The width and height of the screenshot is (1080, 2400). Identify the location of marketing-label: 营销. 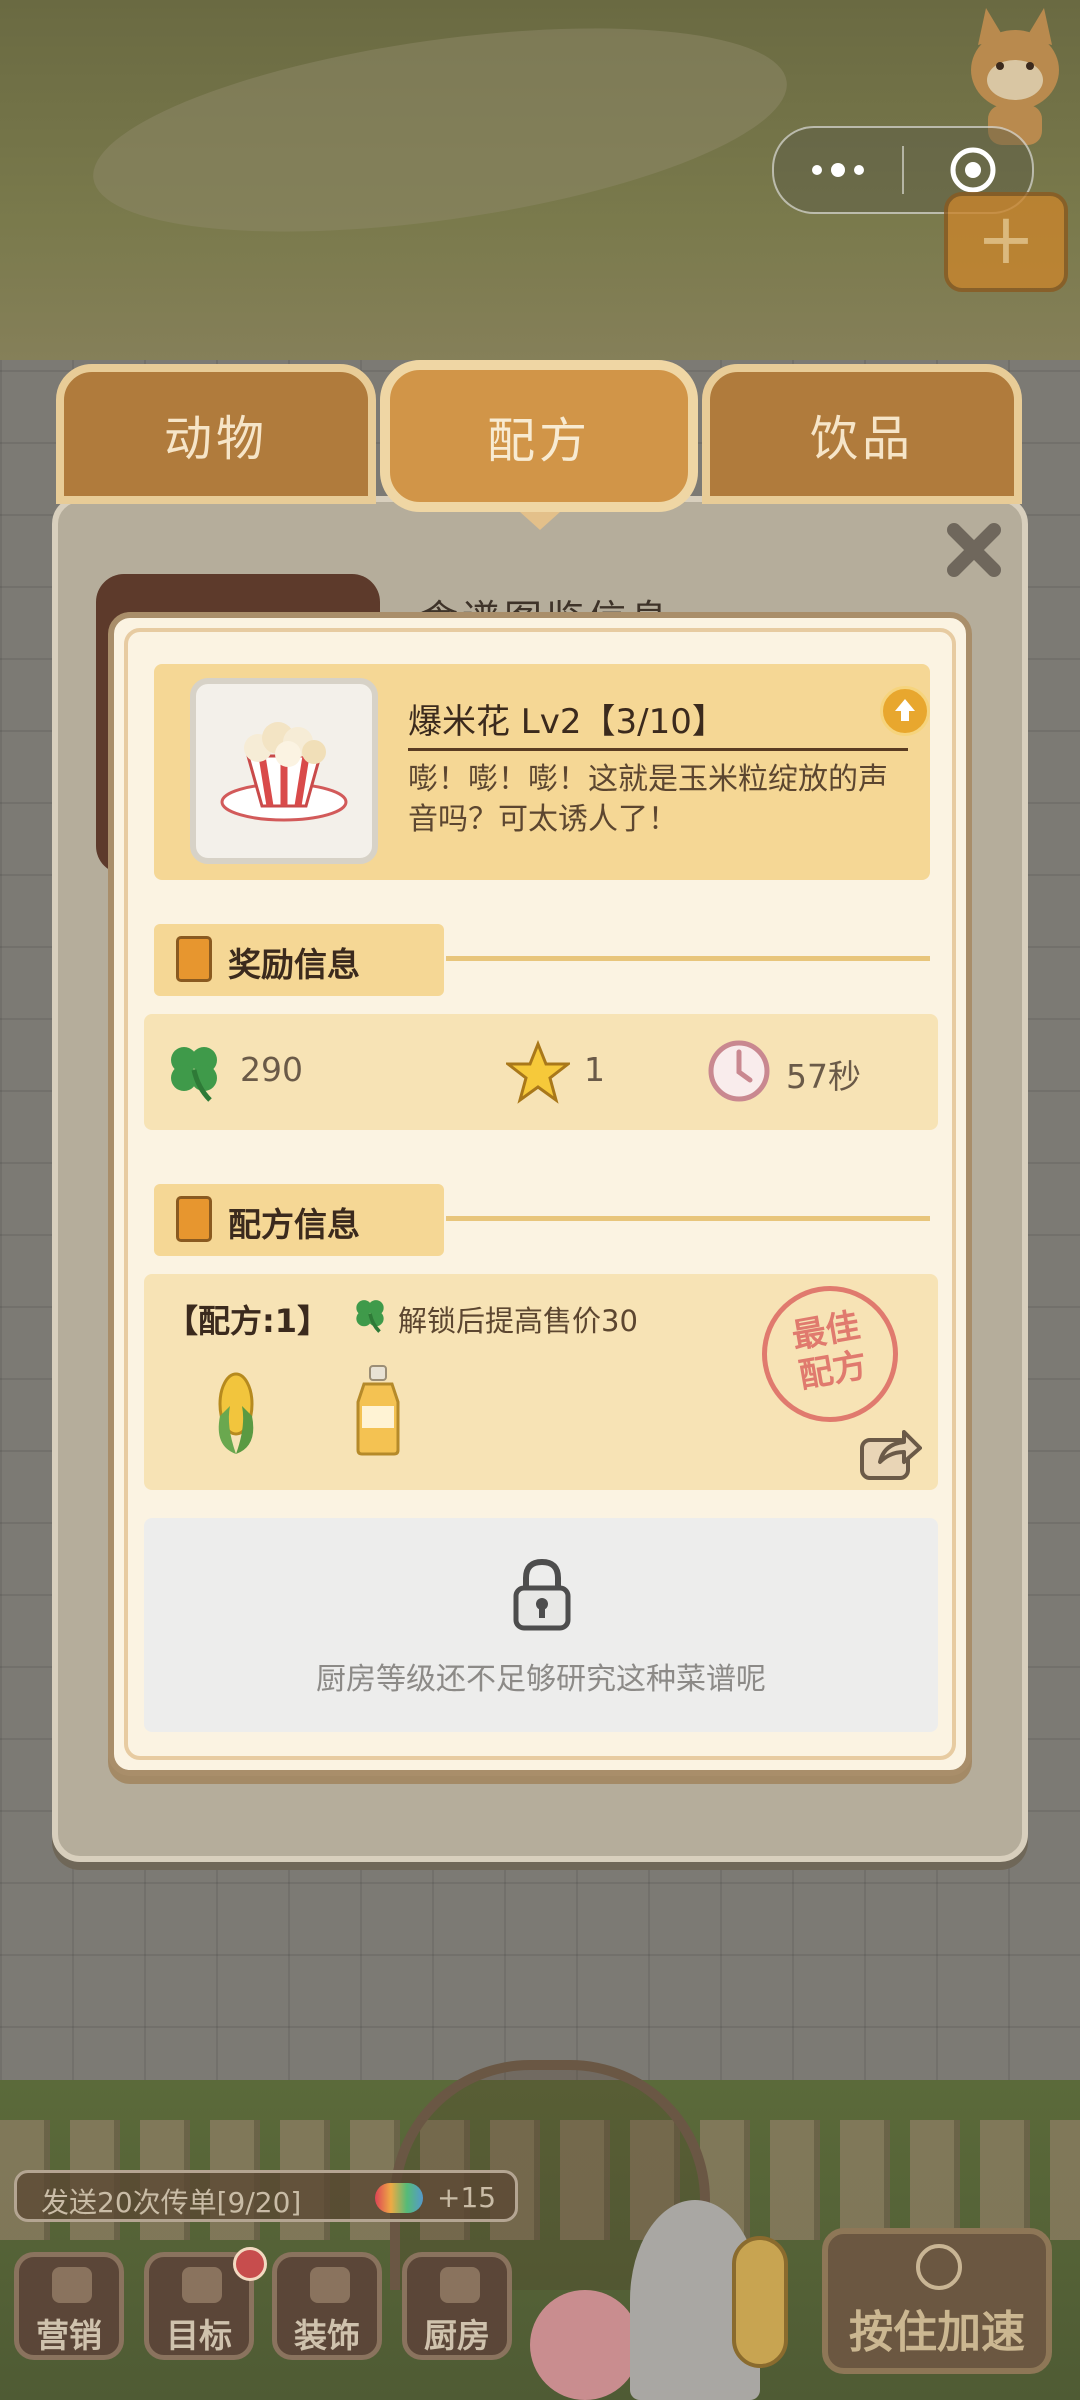
(69, 2335).